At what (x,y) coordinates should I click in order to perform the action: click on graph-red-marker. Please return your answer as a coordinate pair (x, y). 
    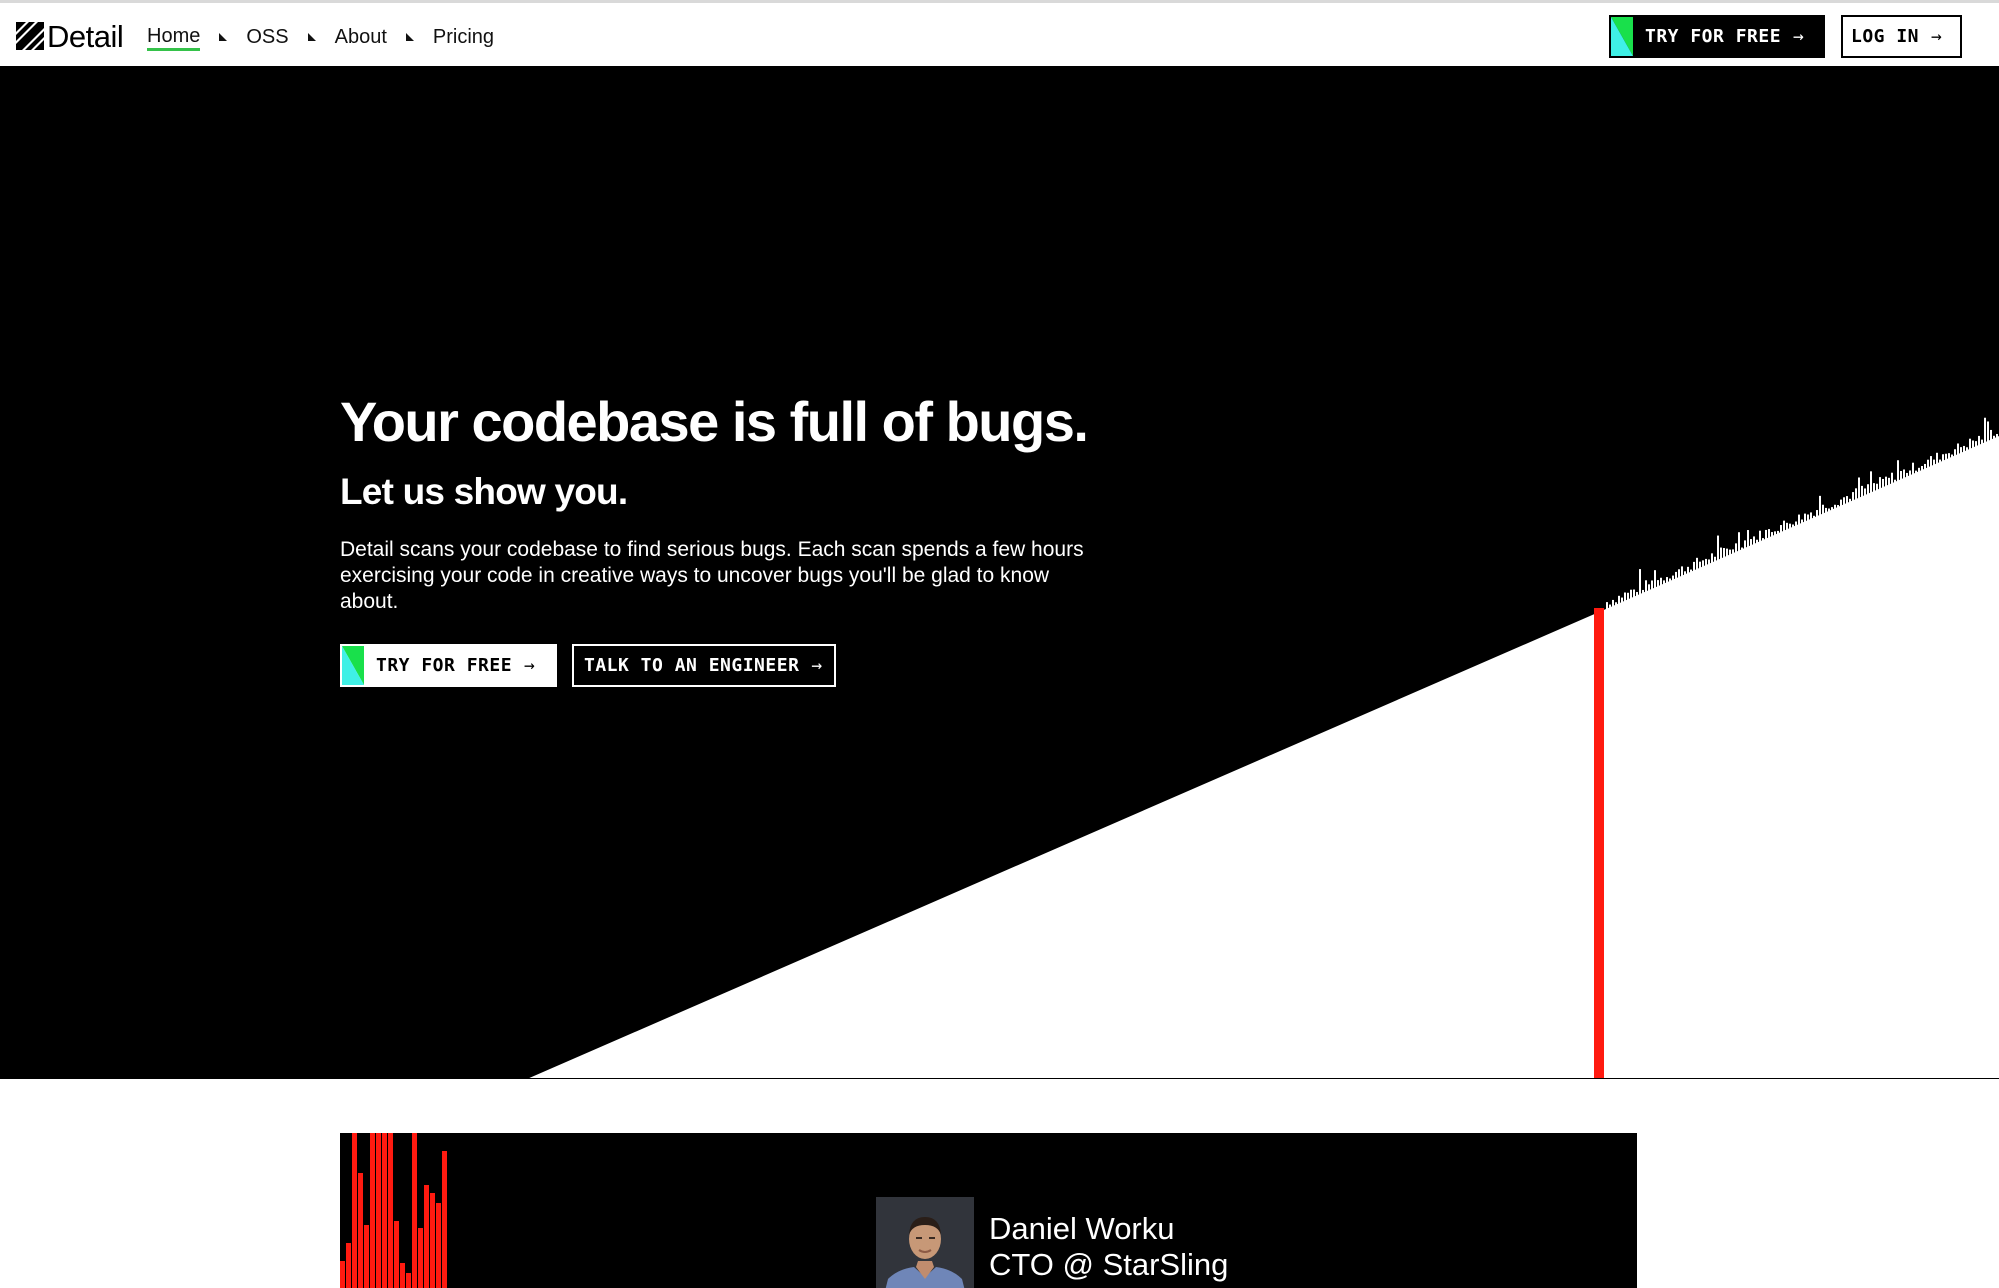
    Looking at the image, I should click on (1599, 843).